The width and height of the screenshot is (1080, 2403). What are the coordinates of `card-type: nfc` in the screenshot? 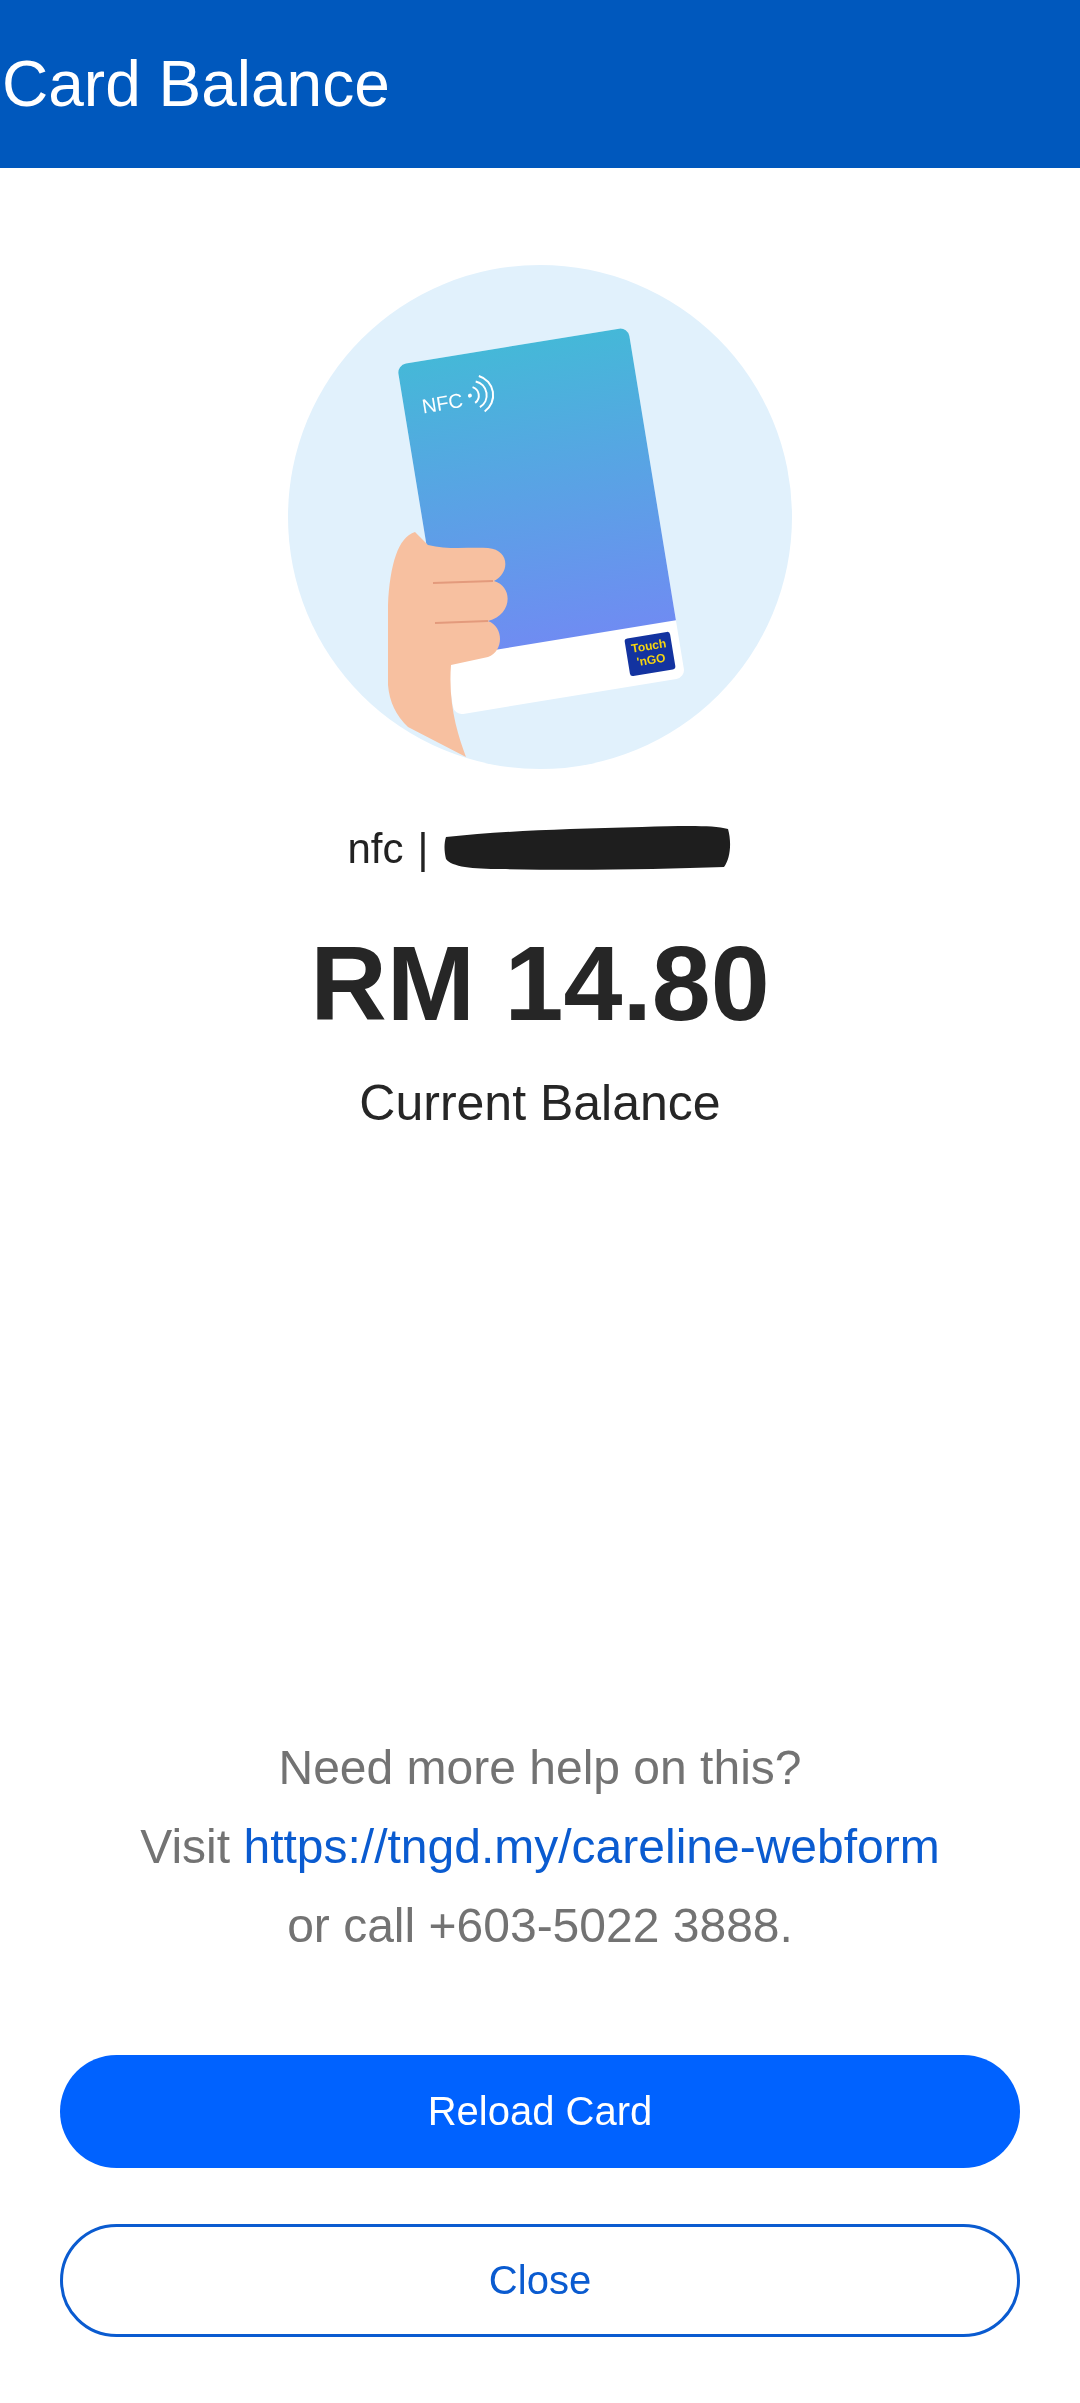 It's located at (375, 849).